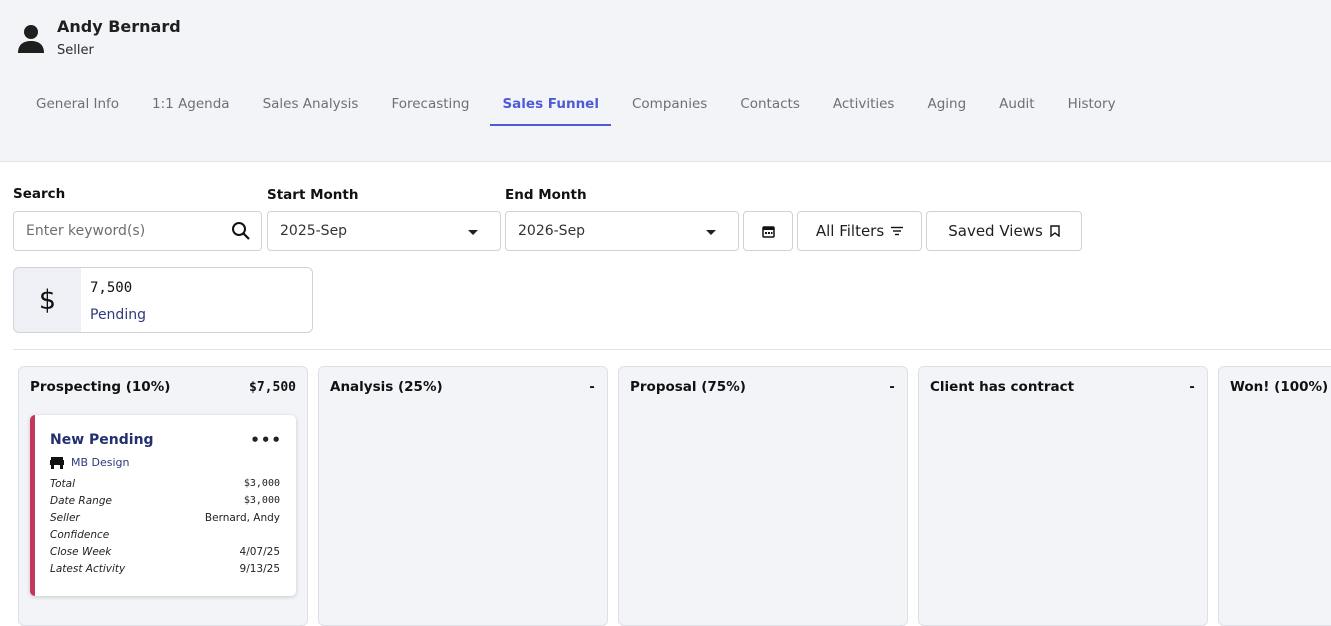 This screenshot has height=626, width=1331. I want to click on more-options-icon: •••, so click(266, 440).